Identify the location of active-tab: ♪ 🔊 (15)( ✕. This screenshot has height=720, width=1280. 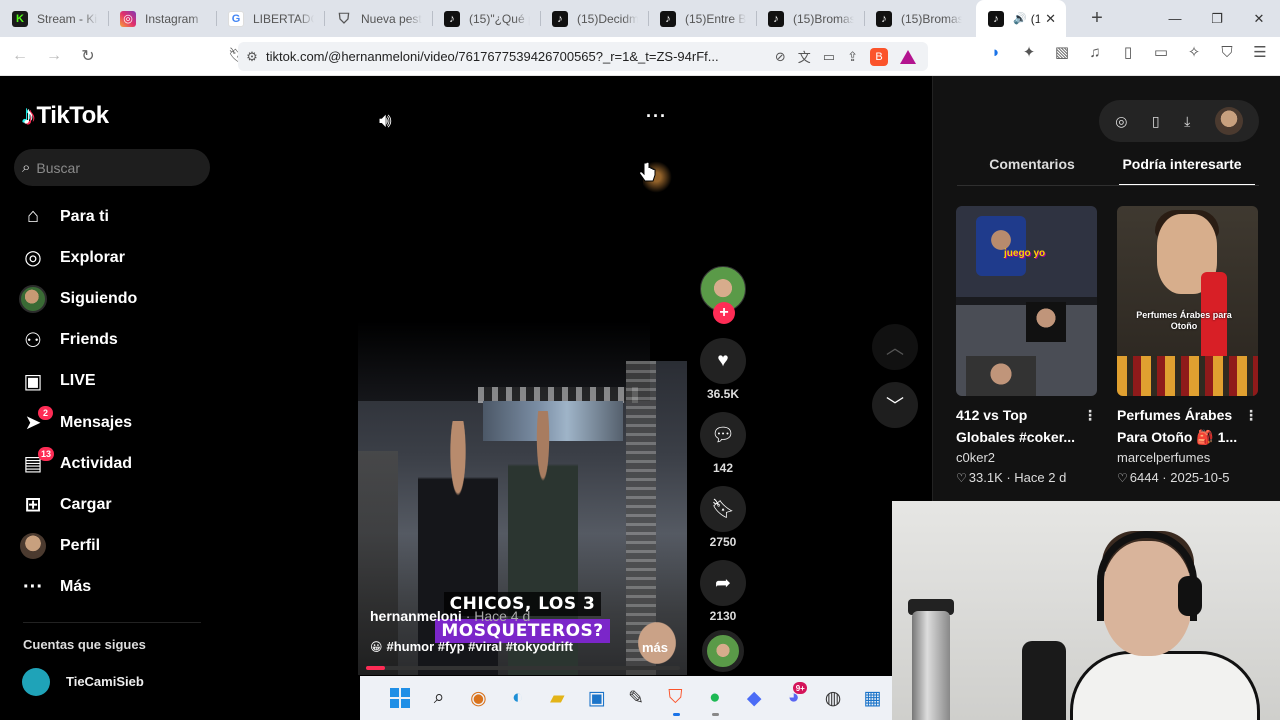
(1021, 18).